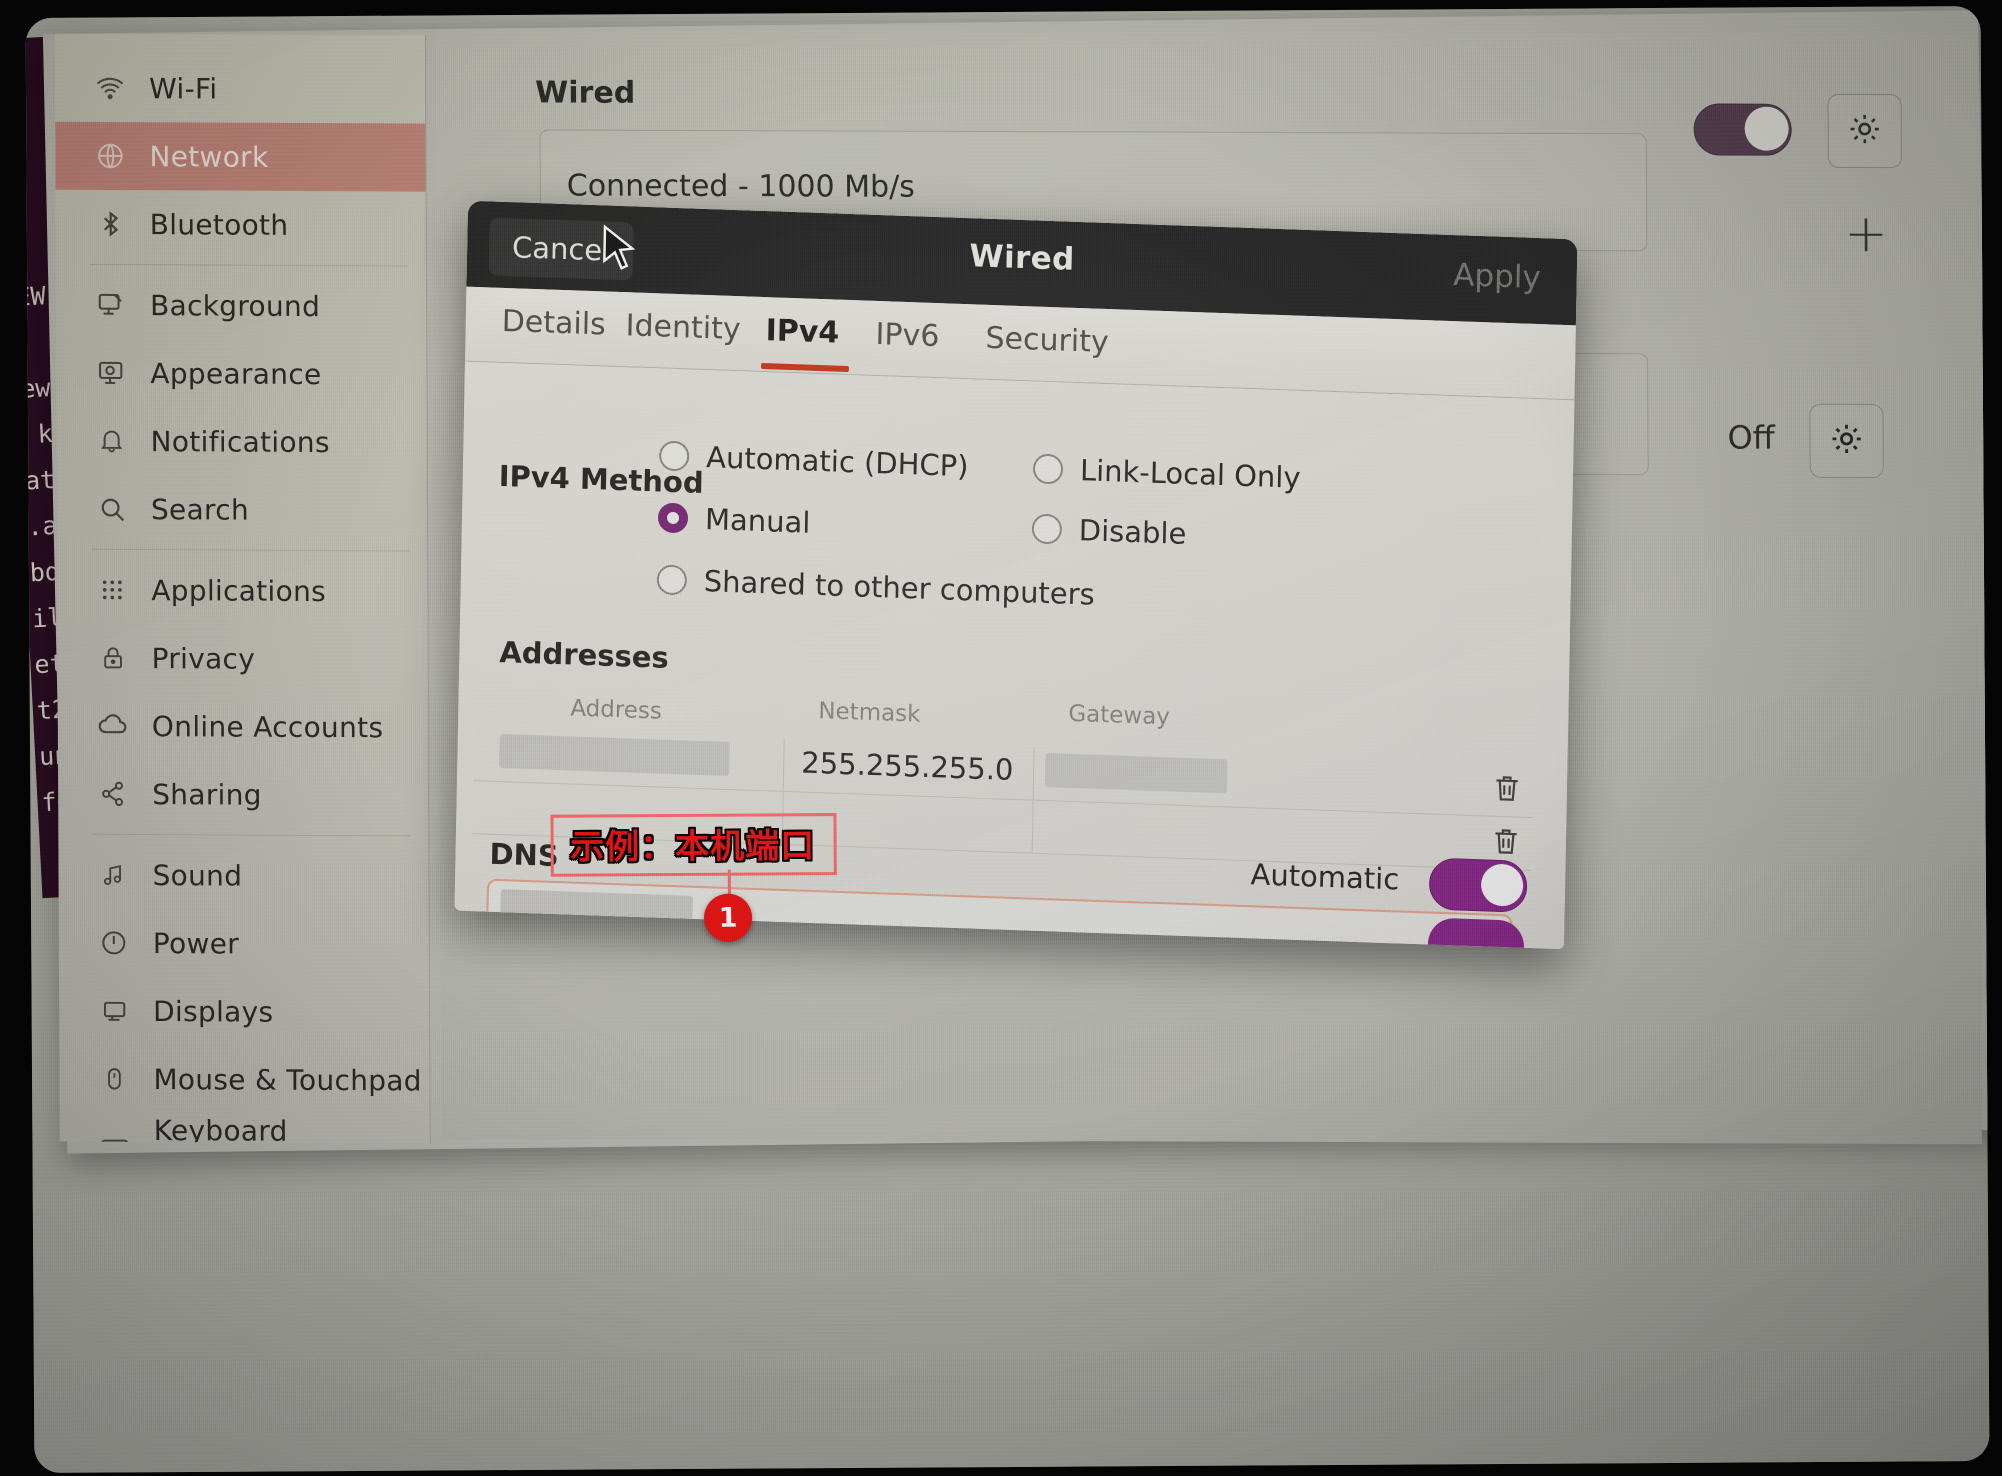 The image size is (2002, 1476). What do you see at coordinates (683, 327) in the screenshot?
I see `tab-identity: Identity` at bounding box center [683, 327].